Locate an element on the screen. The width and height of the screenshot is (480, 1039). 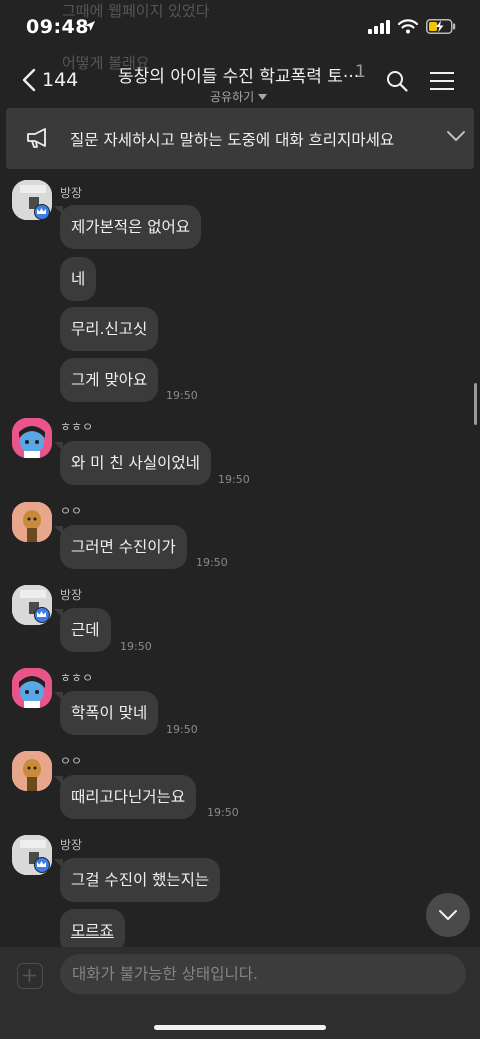
chat-title: 동창의 아이들 수진 학교폭력 토··· is located at coordinates (239, 77).